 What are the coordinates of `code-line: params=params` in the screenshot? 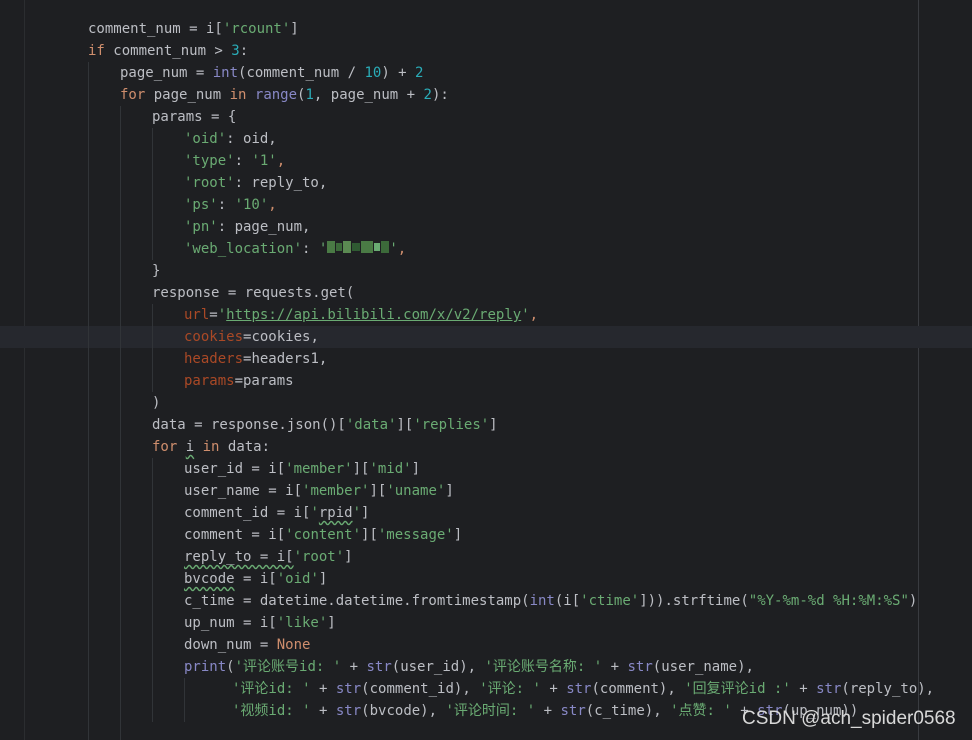 It's located at (239, 381).